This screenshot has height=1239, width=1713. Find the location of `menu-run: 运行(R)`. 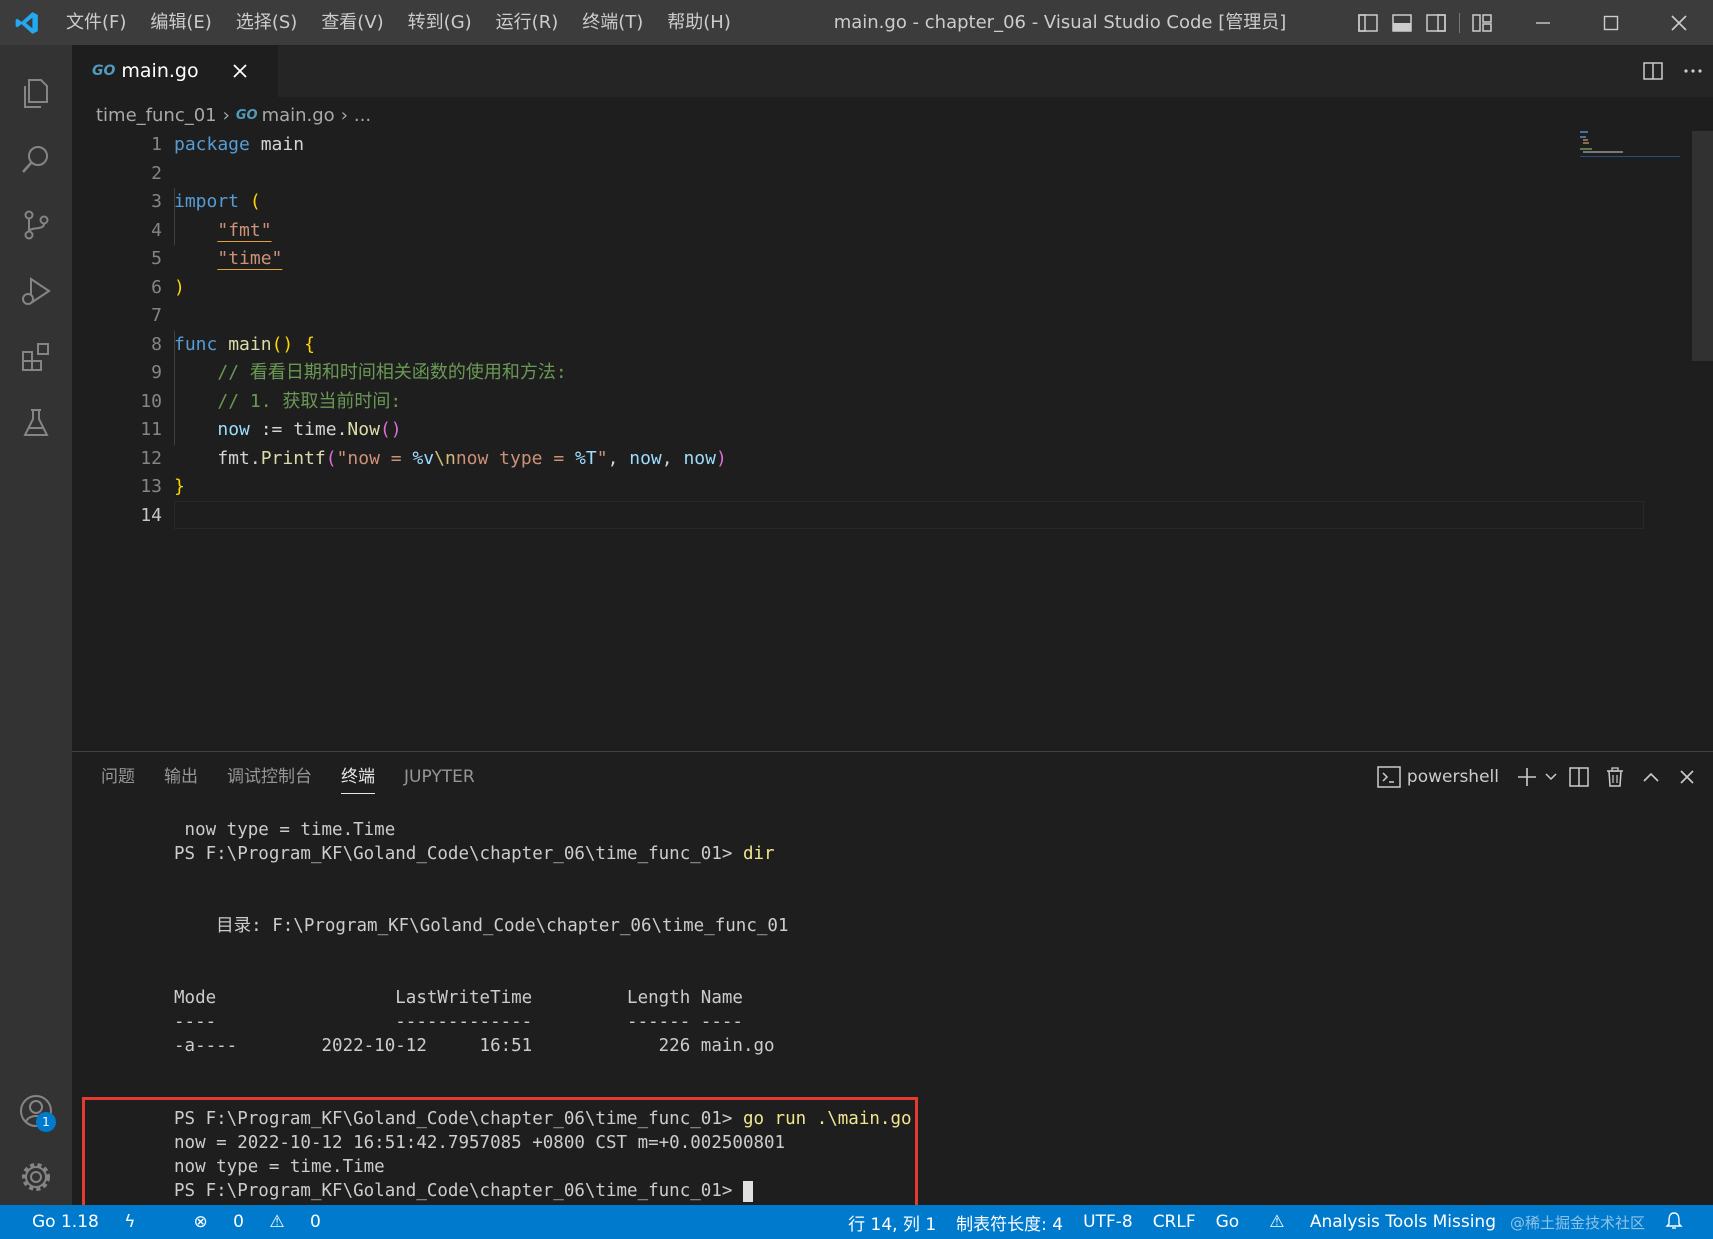

menu-run: 运行(R) is located at coordinates (527, 22).